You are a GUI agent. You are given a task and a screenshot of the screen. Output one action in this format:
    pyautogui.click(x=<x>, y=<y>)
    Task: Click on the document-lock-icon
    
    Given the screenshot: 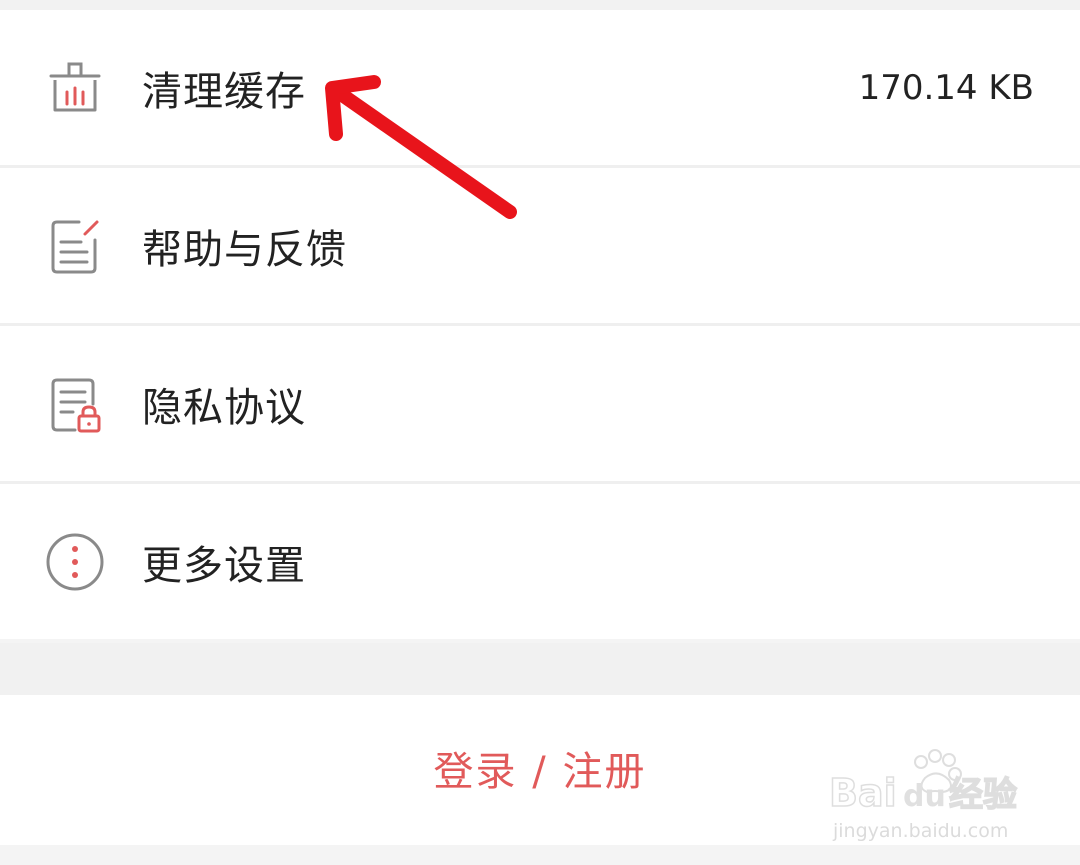 What is the action you would take?
    pyautogui.click(x=75, y=404)
    